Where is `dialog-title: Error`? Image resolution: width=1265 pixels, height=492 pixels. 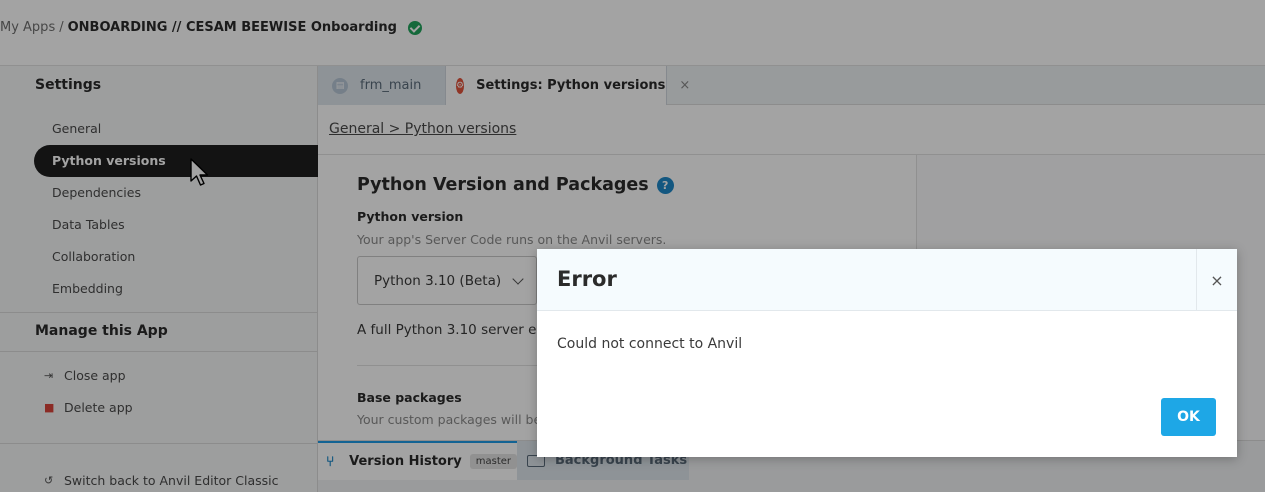
dialog-title: Error is located at coordinates (587, 279).